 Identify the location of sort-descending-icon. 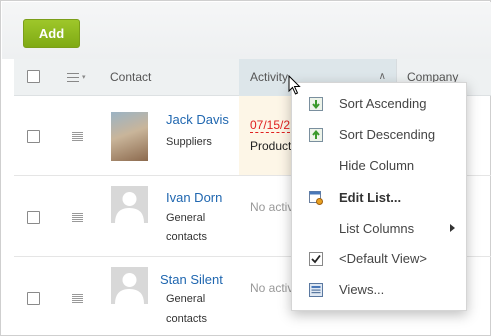
(316, 135).